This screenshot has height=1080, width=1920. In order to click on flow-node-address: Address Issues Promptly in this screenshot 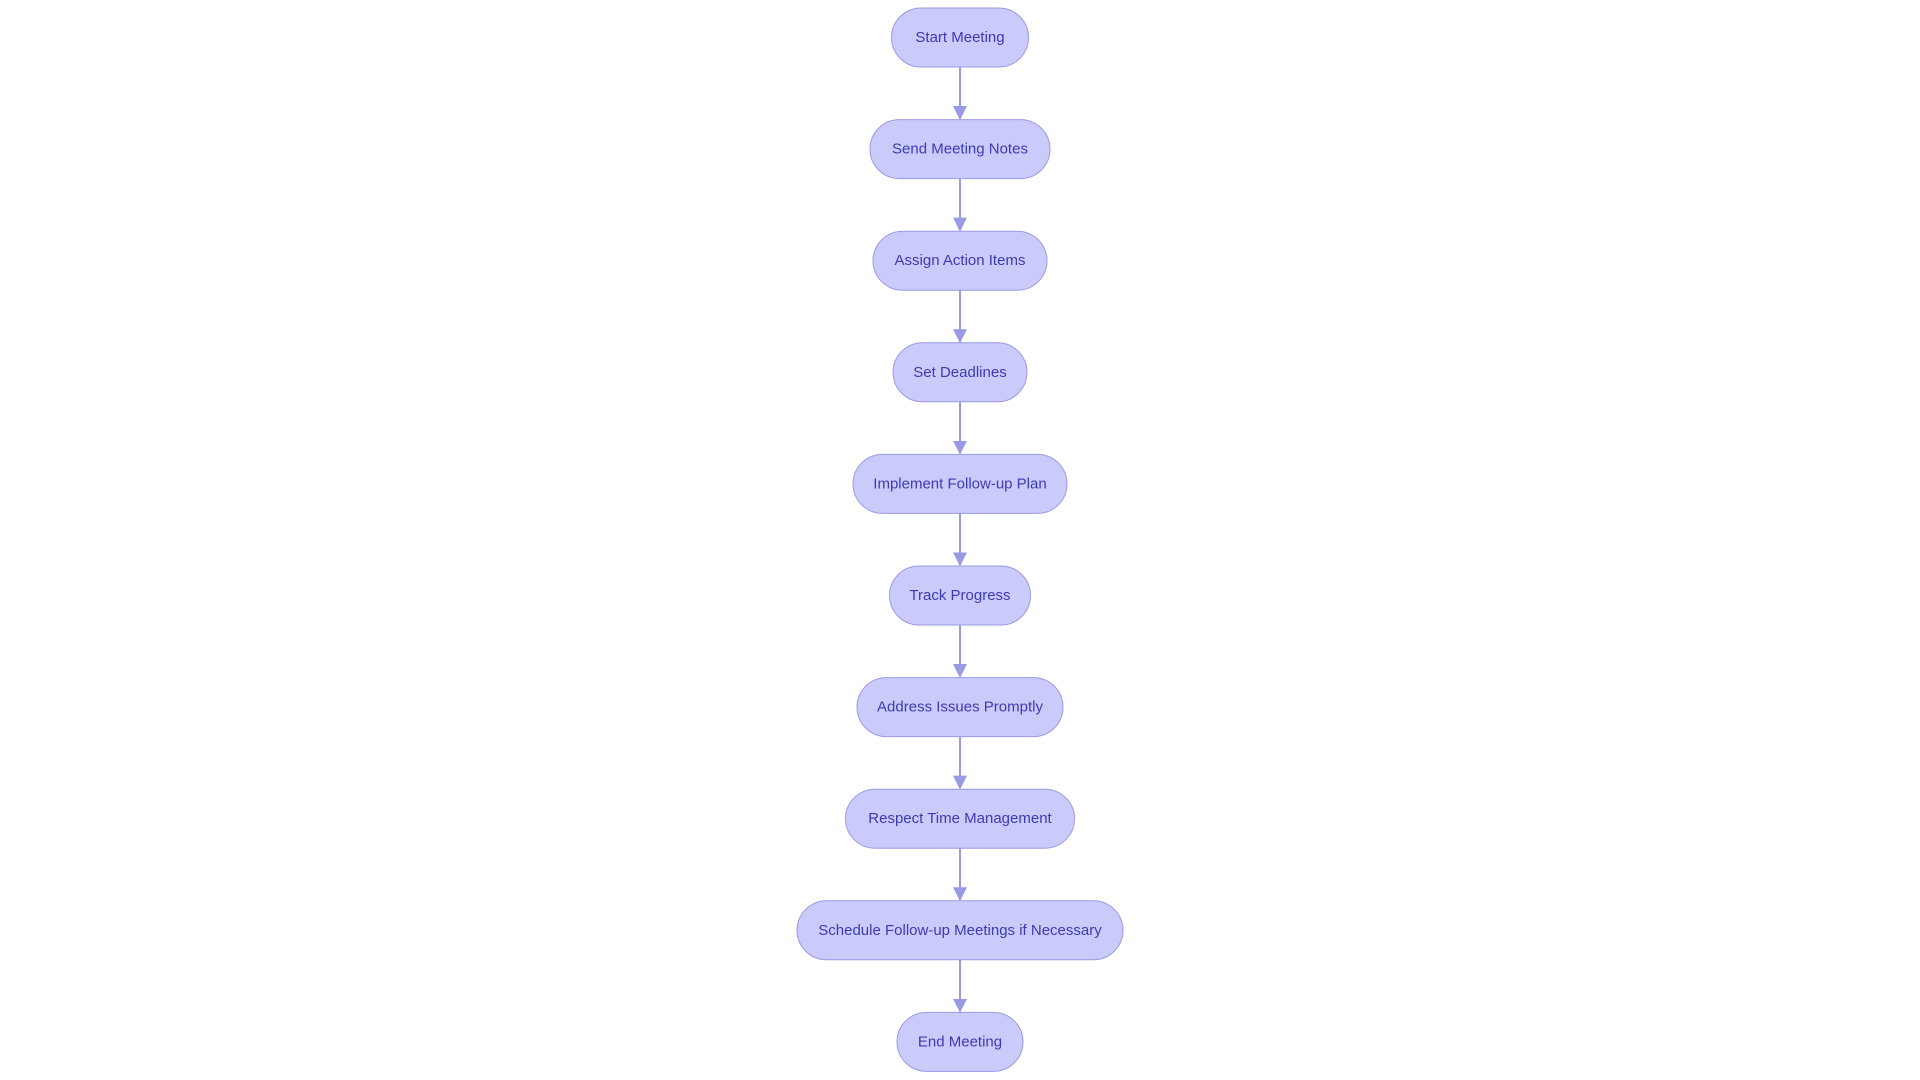, I will do `click(960, 707)`.